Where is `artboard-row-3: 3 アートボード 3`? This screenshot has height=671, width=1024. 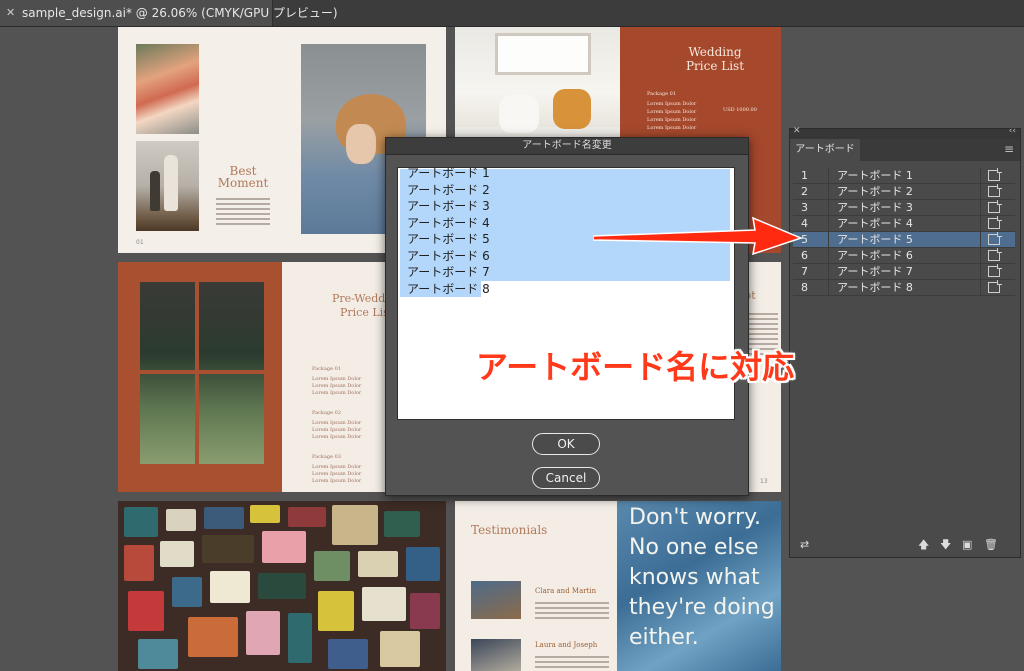 artboard-row-3: 3 アートボード 3 is located at coordinates (904, 208).